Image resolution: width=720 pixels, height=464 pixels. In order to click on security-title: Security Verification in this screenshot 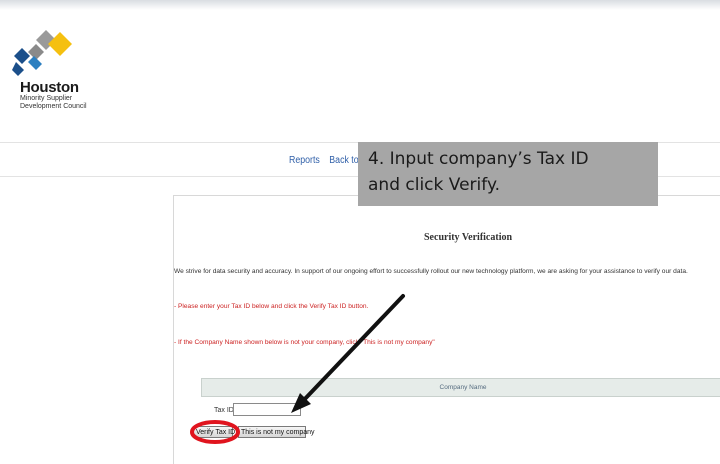, I will do `click(468, 237)`.